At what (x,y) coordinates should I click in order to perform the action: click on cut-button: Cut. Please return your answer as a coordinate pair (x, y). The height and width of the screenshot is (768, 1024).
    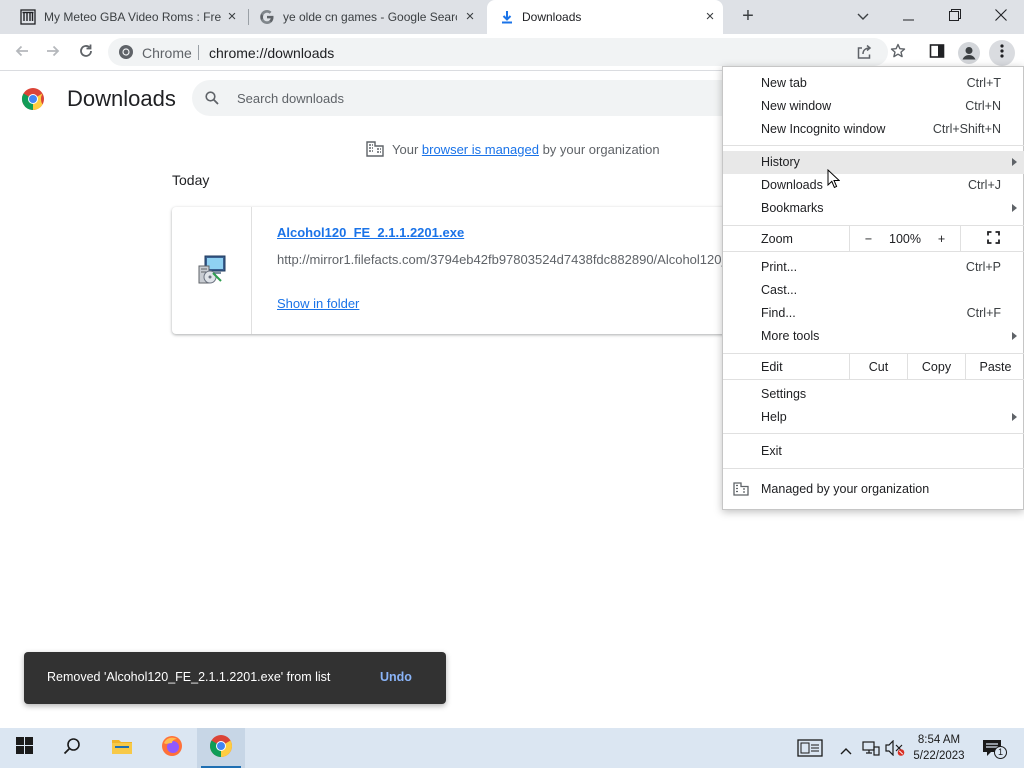
    Looking at the image, I should click on (878, 366).